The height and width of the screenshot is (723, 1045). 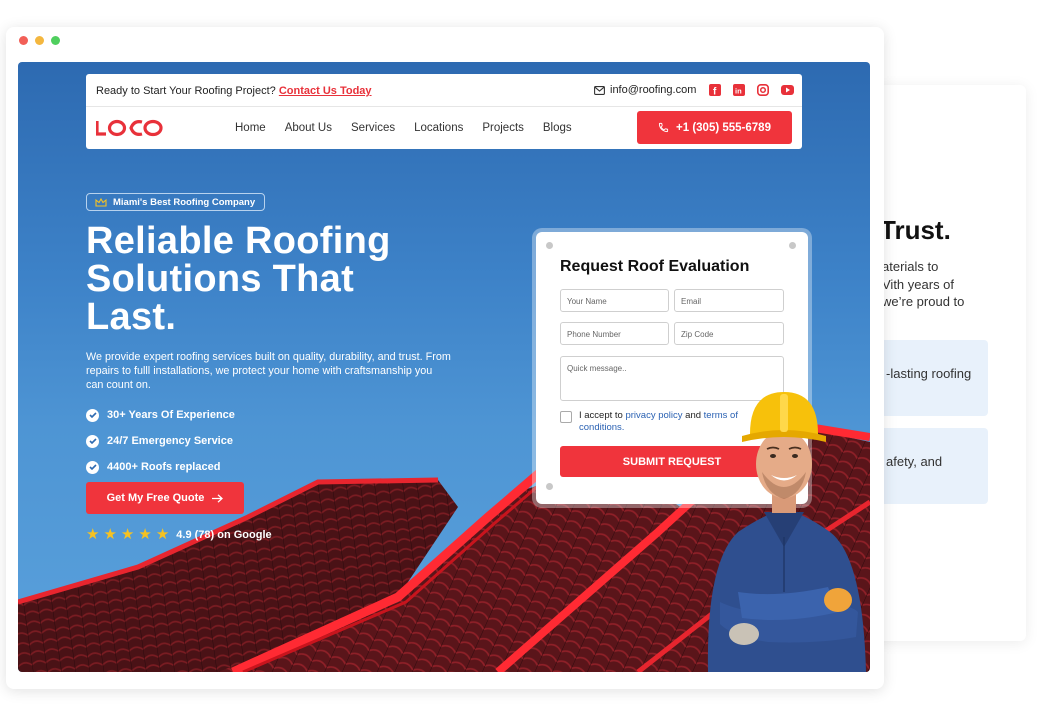 I want to click on background-feature-text: afety, and, so click(x=914, y=461).